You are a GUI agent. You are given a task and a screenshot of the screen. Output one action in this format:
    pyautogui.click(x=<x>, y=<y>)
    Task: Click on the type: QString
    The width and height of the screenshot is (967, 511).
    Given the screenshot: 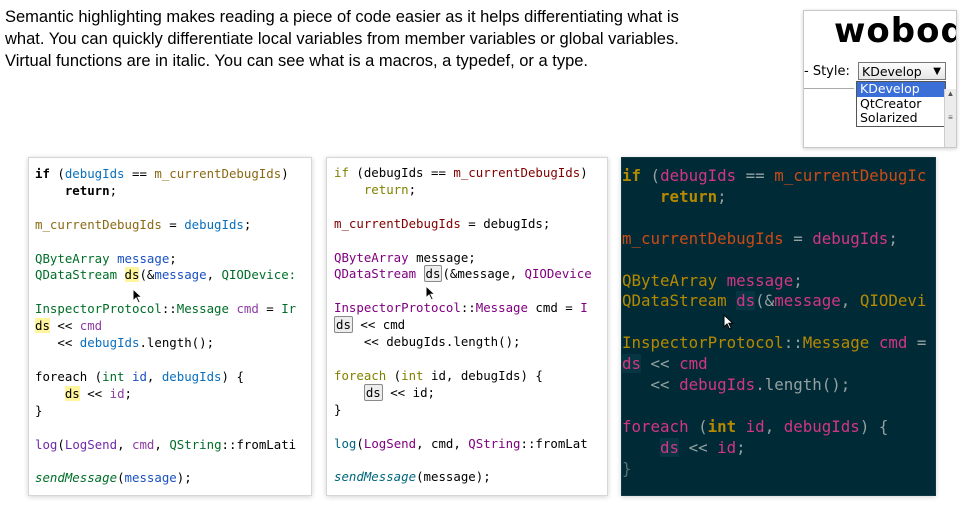 What is the action you would take?
    pyautogui.click(x=195, y=444)
    